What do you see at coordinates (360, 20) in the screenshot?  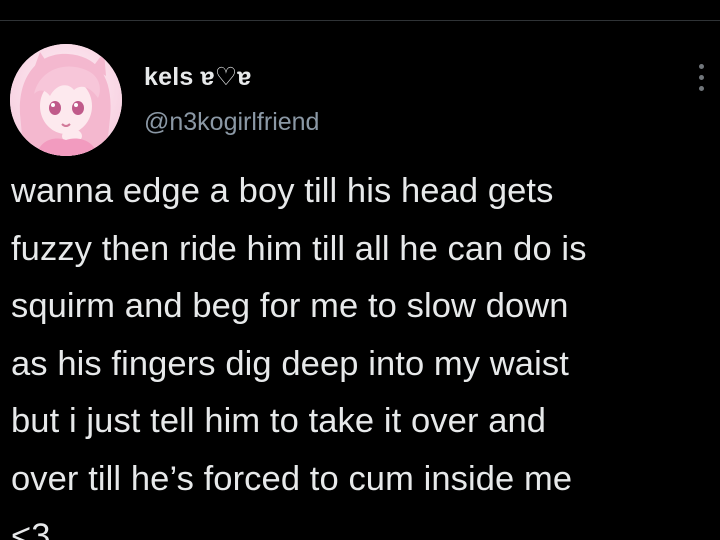 I see `divider` at bounding box center [360, 20].